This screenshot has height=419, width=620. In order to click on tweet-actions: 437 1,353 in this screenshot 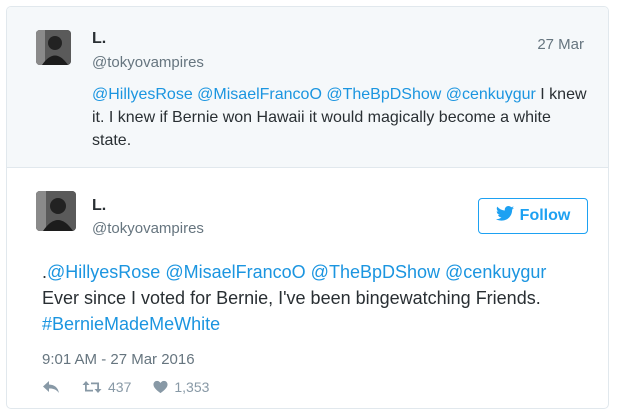, I will do `click(125, 387)`.